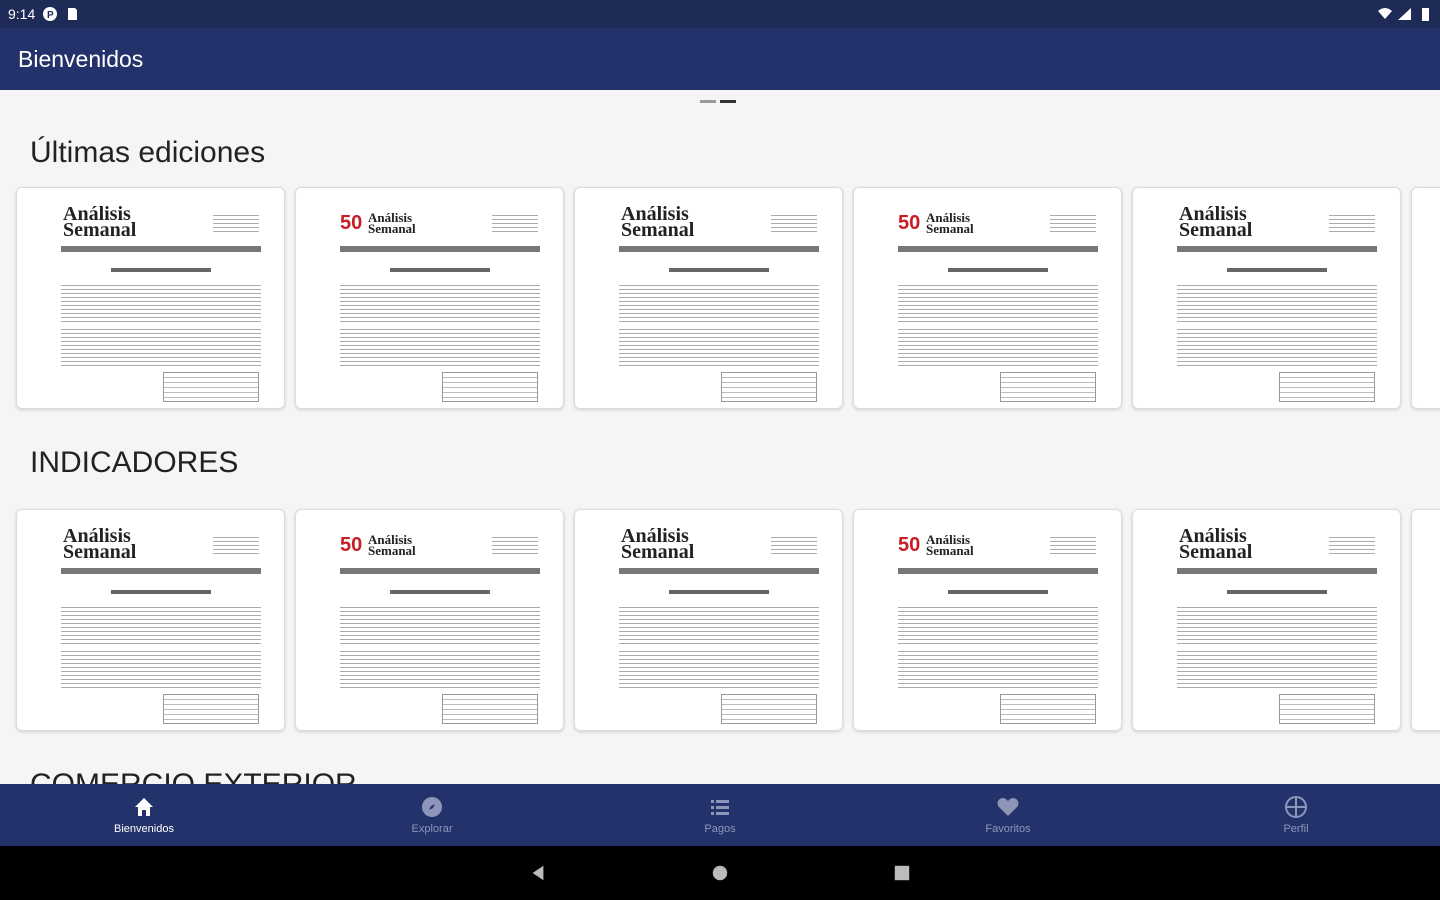 The width and height of the screenshot is (1440, 900). What do you see at coordinates (720, 59) in the screenshot?
I see `app-bar: Bienvenidos` at bounding box center [720, 59].